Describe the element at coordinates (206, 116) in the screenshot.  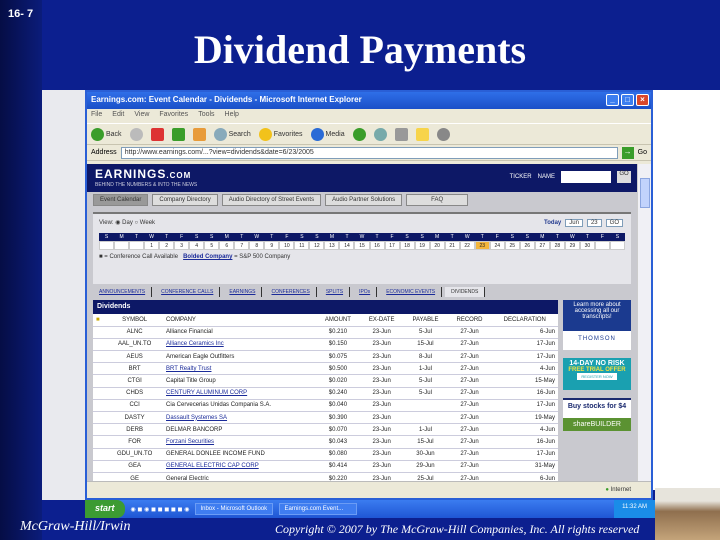
I see `menu-tools: Tools` at that location.